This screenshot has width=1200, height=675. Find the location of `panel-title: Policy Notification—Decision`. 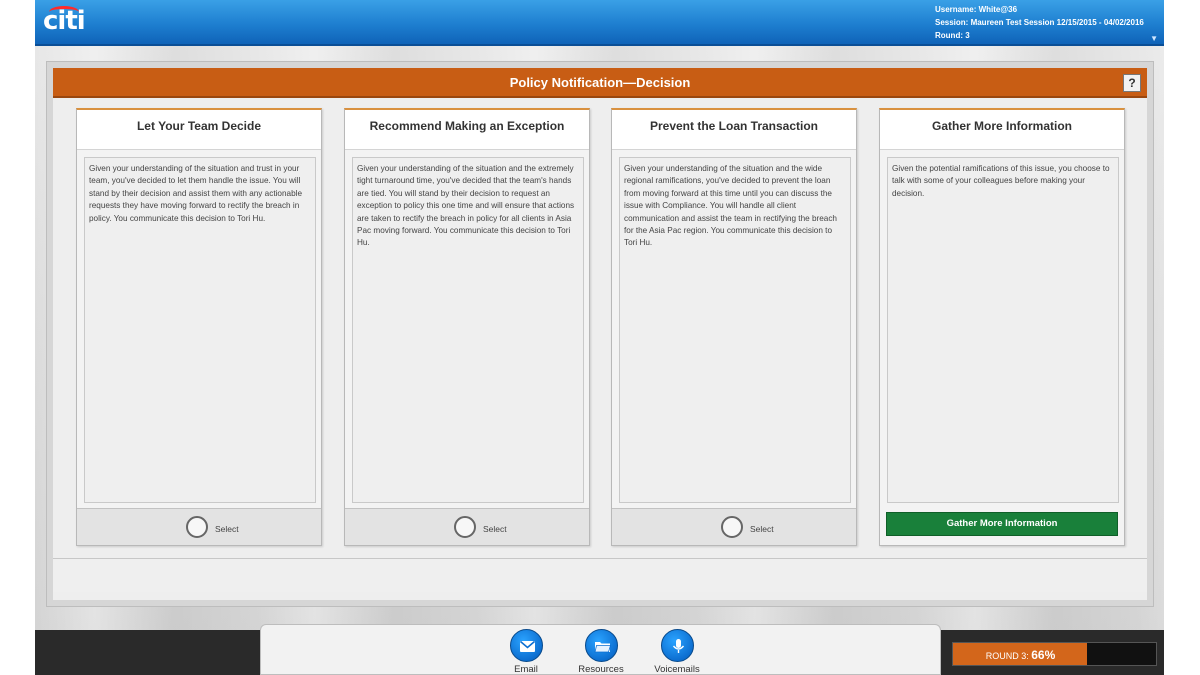

panel-title: Policy Notification—Decision is located at coordinates (600, 82).